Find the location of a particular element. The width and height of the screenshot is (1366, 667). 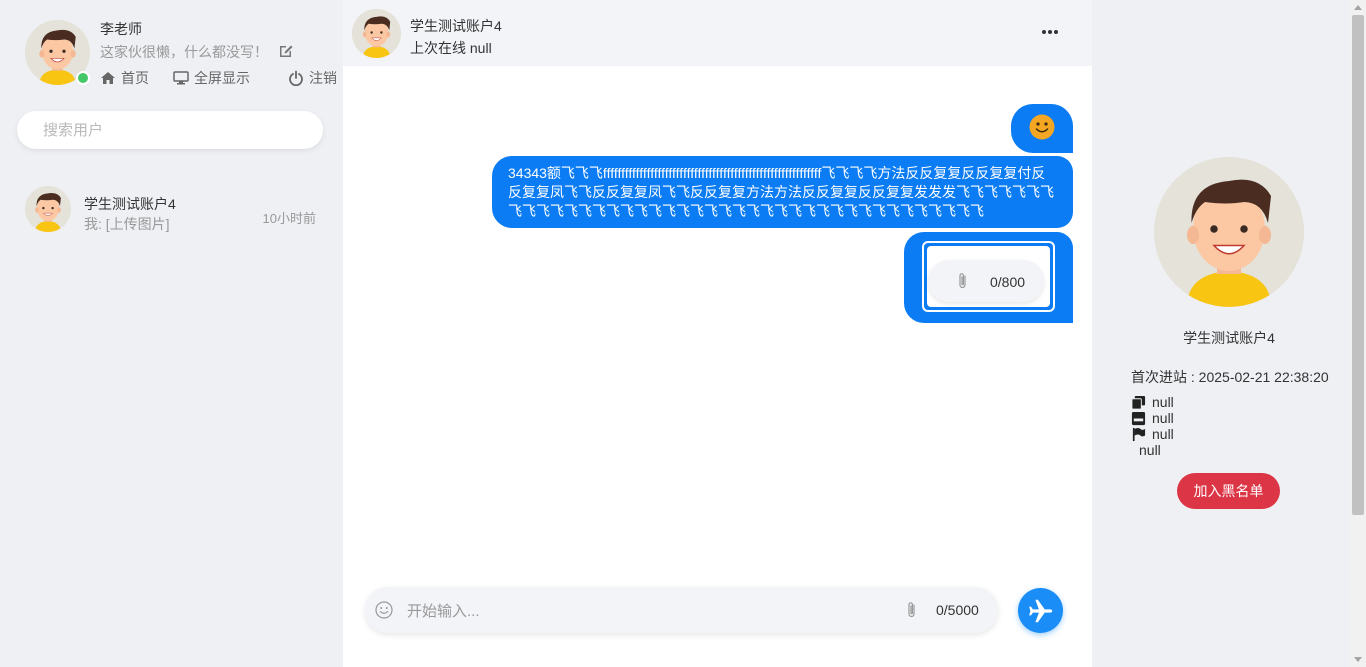

power-icon is located at coordinates (296, 78).